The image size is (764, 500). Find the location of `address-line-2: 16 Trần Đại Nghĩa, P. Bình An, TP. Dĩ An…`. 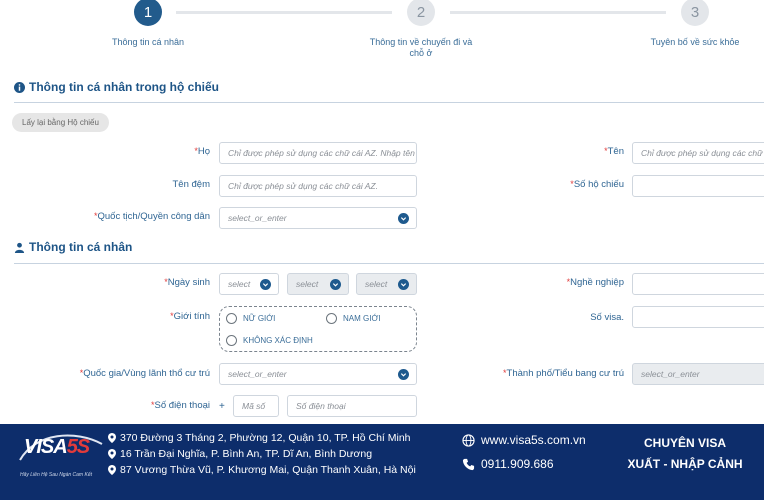

address-line-2: 16 Trần Đại Nghĩa, P. Bình An, TP. Dĩ An… is located at coordinates (240, 454).